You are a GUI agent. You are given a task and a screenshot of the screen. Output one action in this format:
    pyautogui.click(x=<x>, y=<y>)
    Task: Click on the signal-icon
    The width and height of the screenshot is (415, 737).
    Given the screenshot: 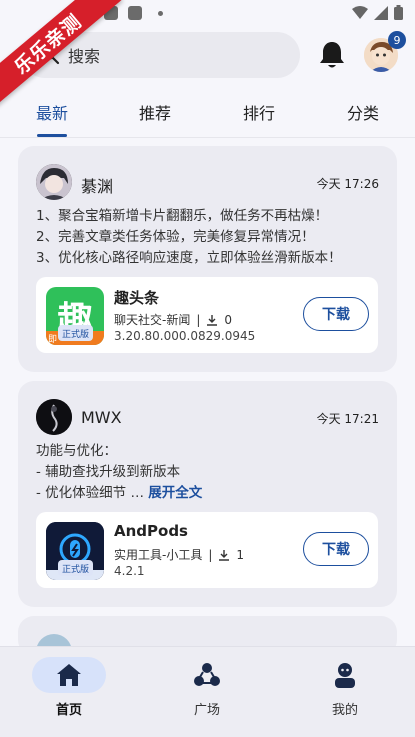 What is the action you would take?
    pyautogui.click(x=381, y=12)
    